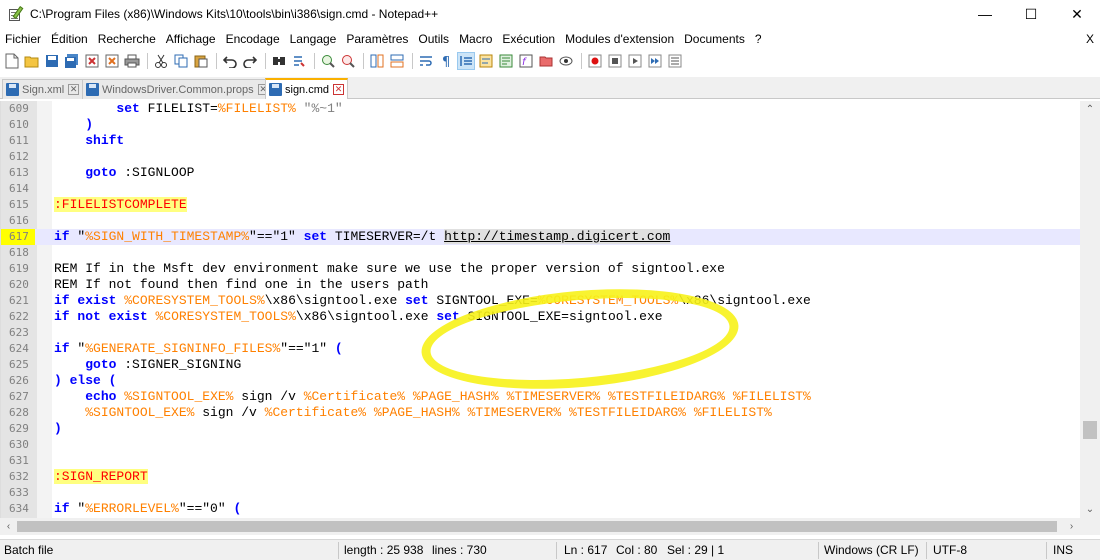  I want to click on zoom-in-icon, so click(328, 61).